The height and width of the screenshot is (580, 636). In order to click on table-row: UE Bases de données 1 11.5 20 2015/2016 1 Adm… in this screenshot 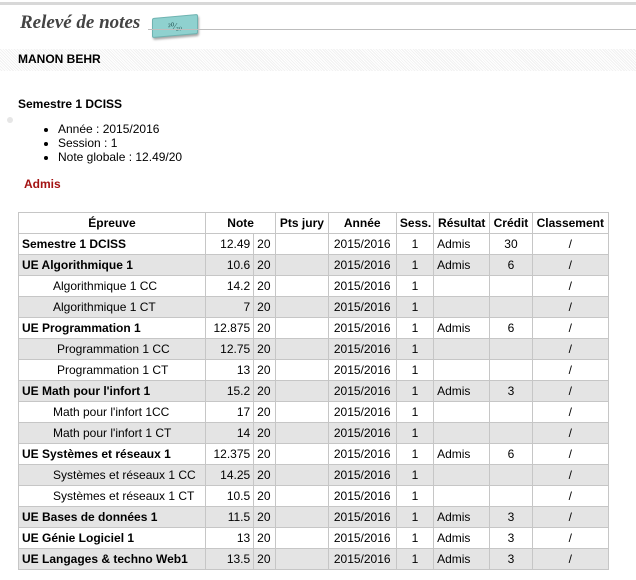, I will do `click(314, 517)`.